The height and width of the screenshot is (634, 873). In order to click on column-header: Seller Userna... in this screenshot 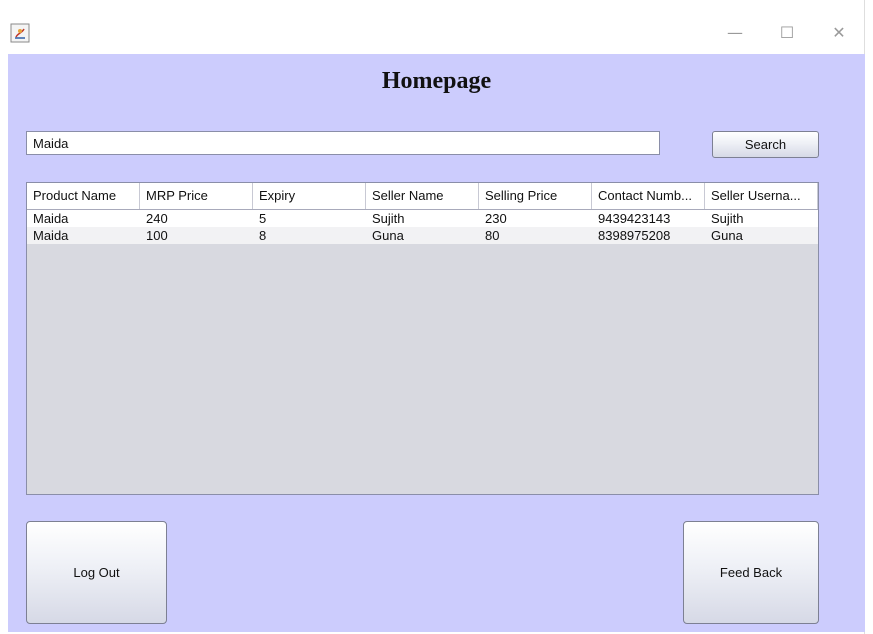, I will do `click(761, 196)`.